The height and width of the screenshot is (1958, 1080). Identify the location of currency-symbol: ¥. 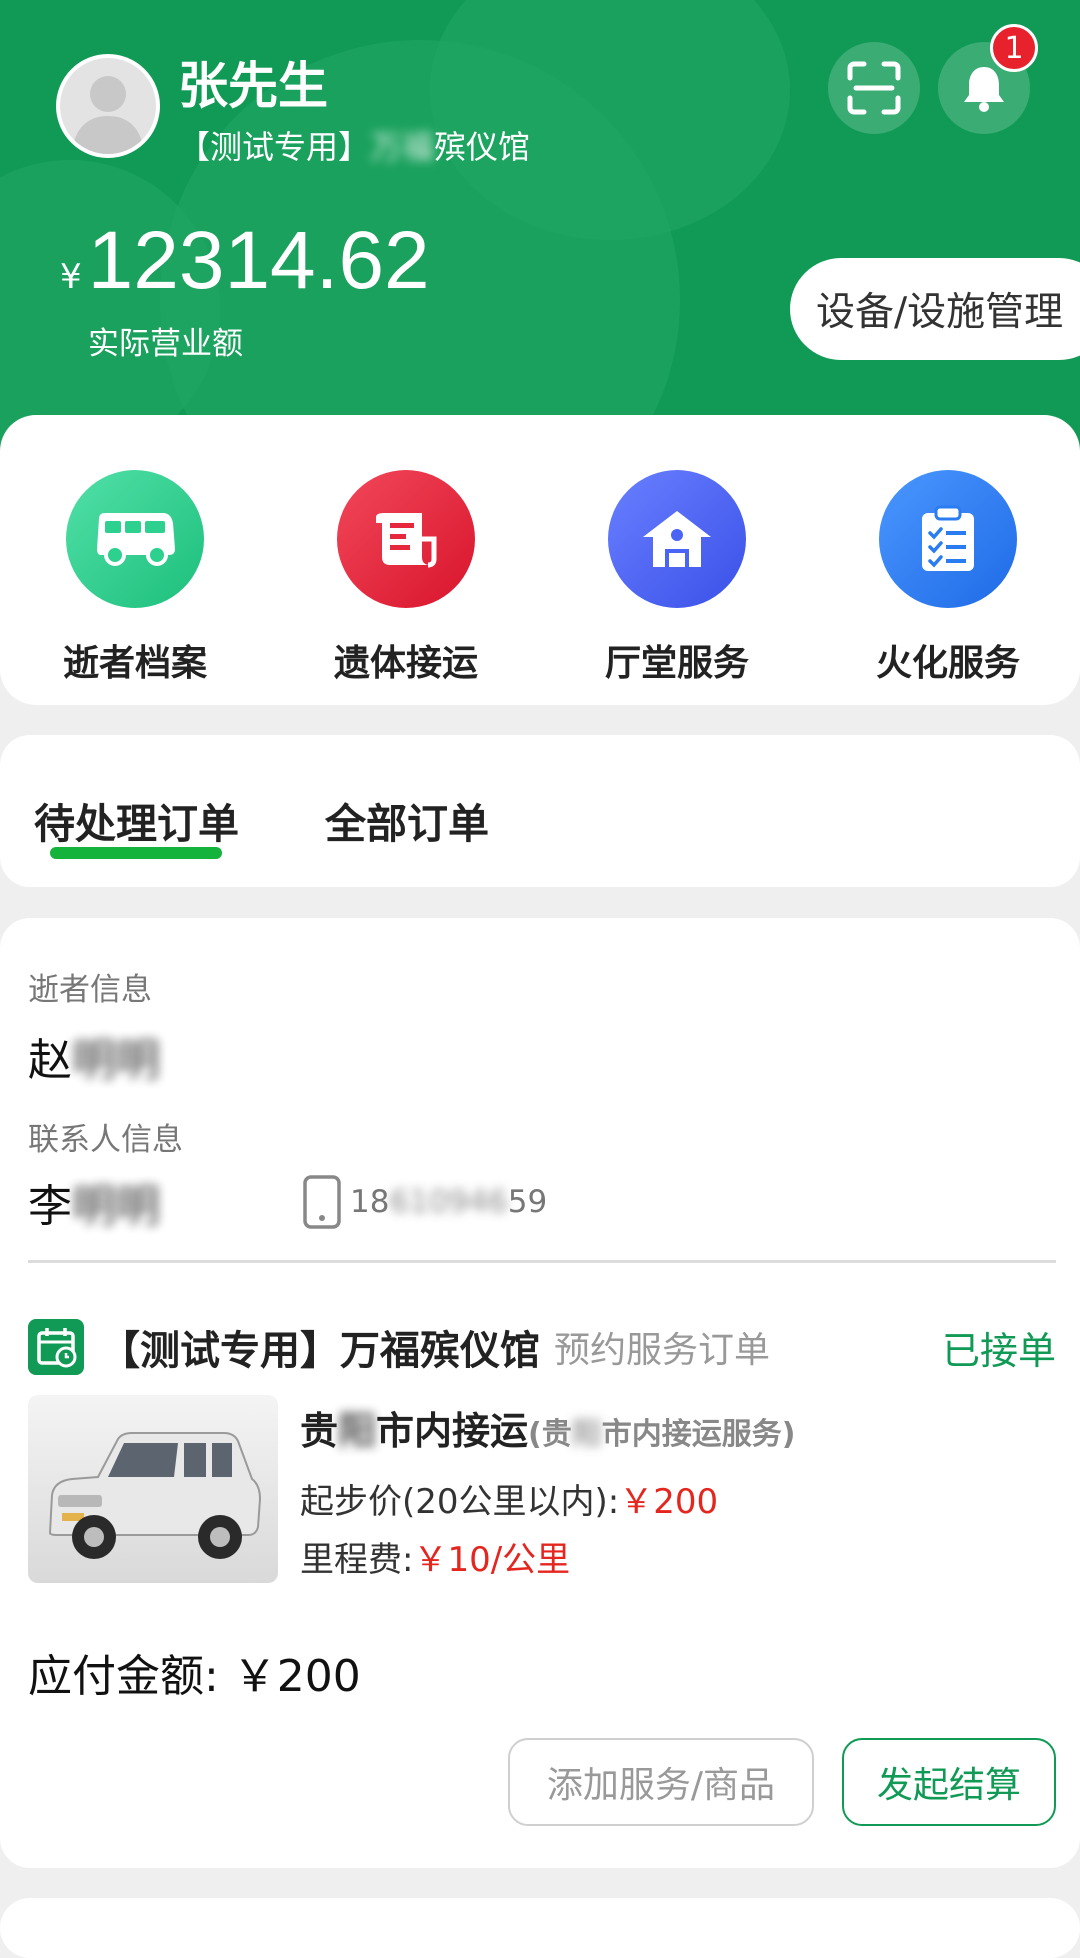
(71, 277).